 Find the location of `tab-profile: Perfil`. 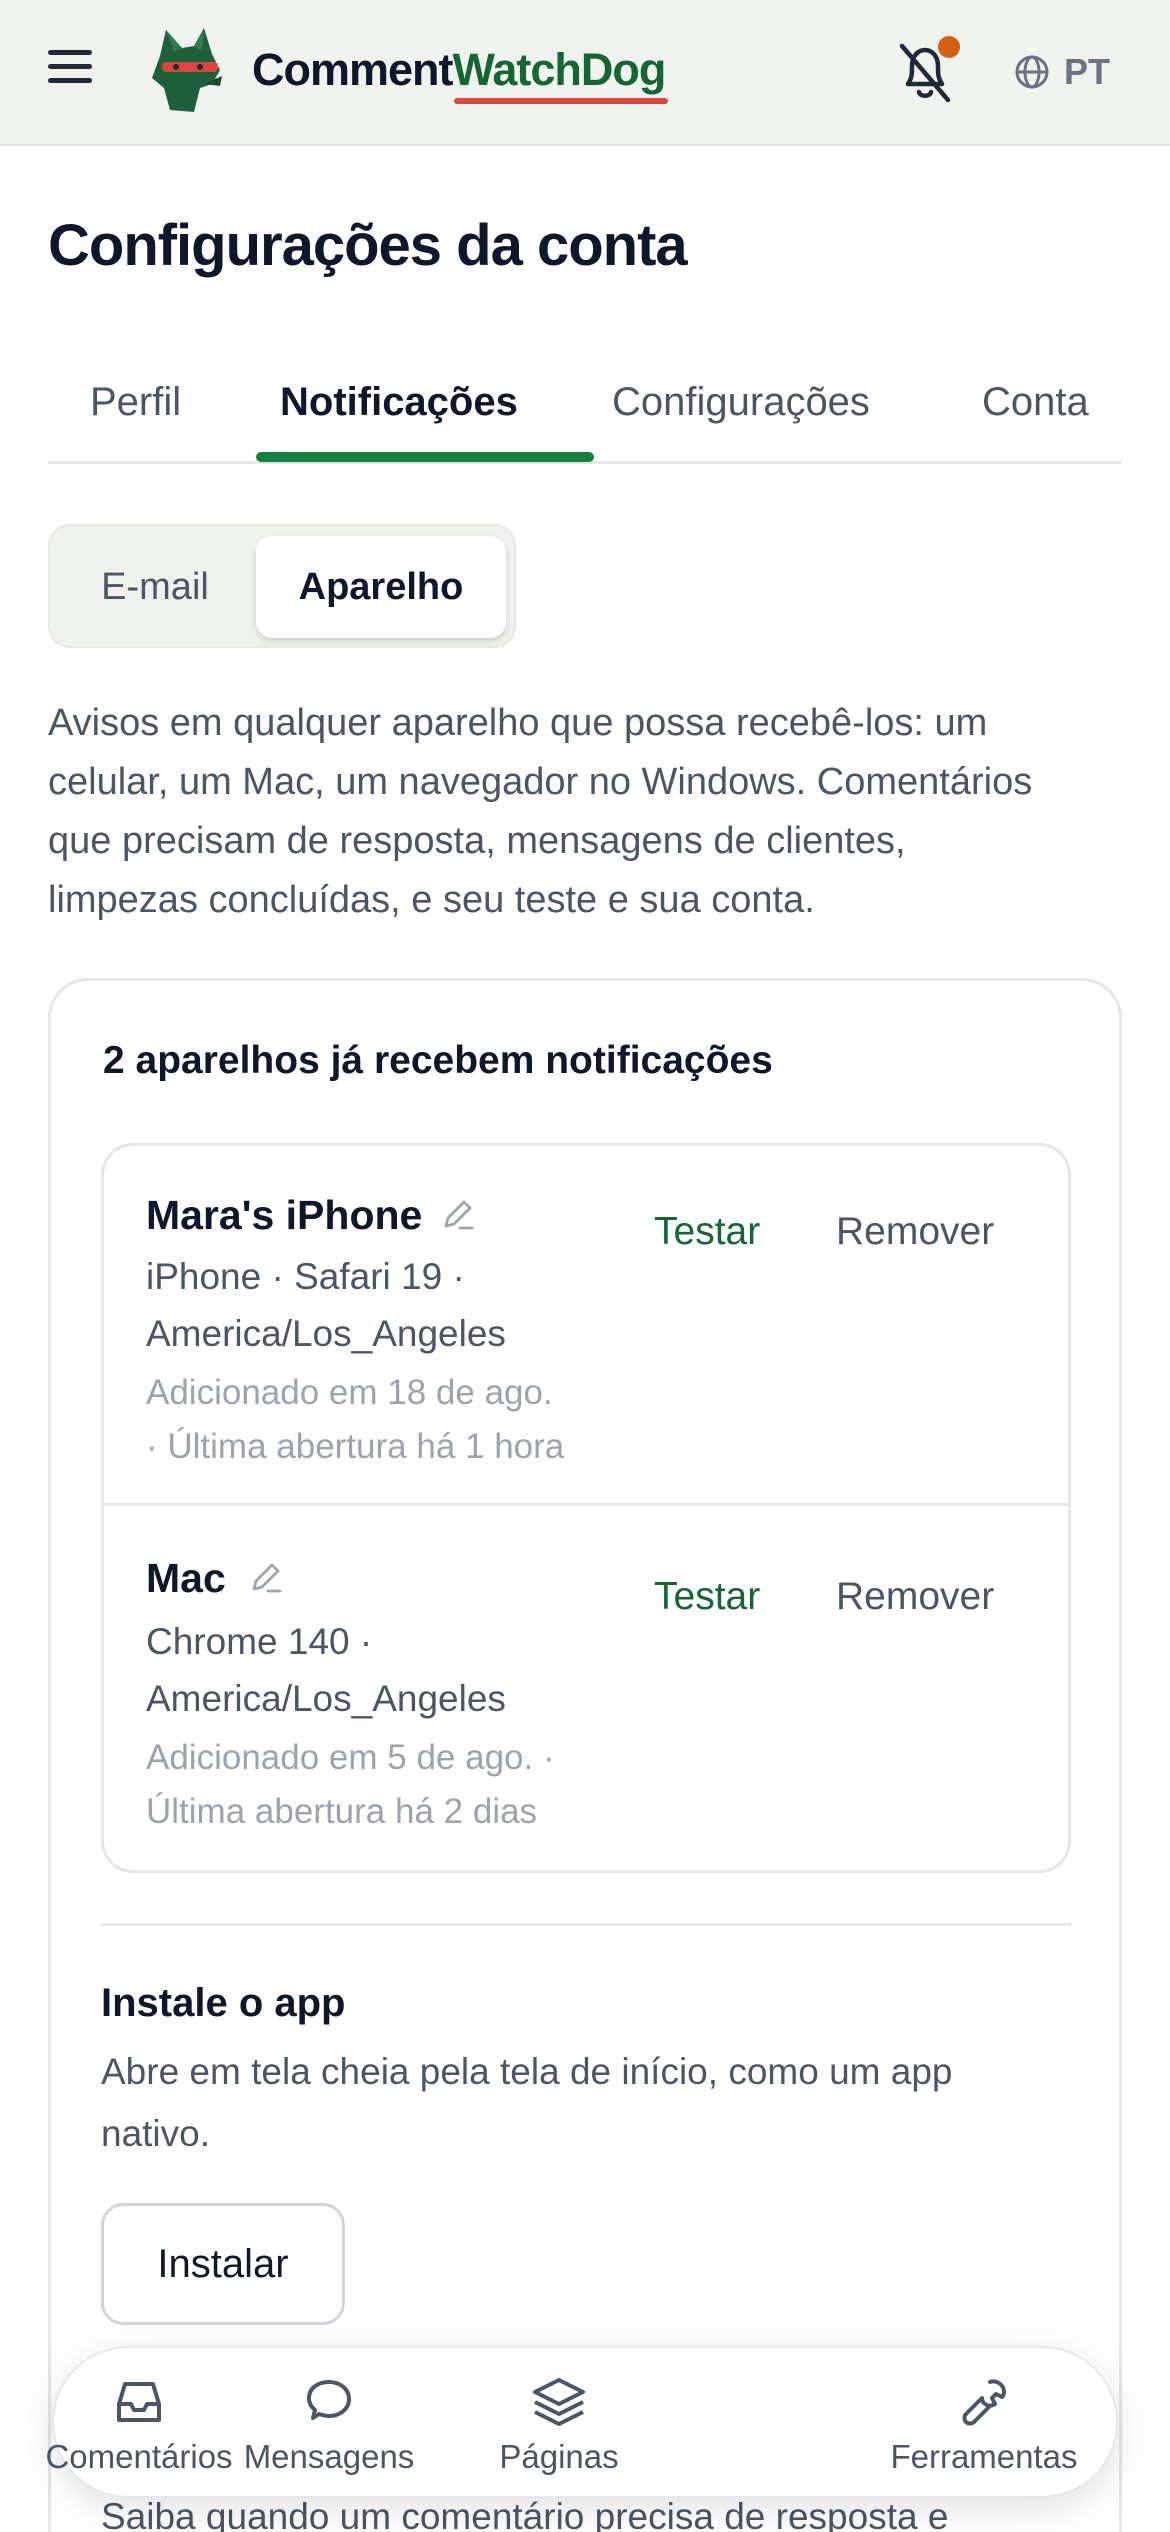

tab-profile: Perfil is located at coordinates (135, 402).